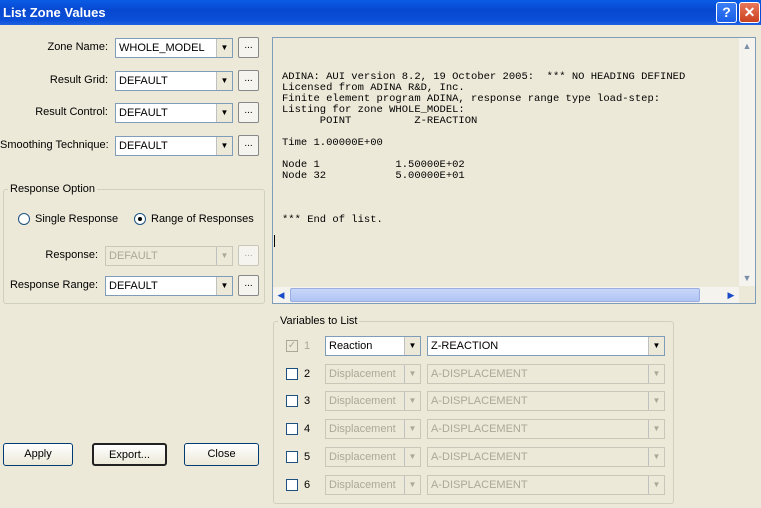 This screenshot has width=761, height=508. I want to click on zone-name-value: WHOLE_MODEL, so click(162, 48).